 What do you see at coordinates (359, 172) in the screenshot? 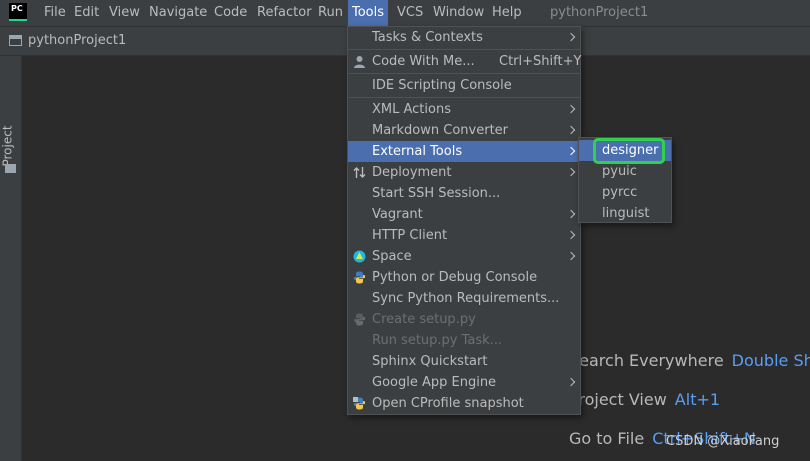
I see `deployment-icon` at bounding box center [359, 172].